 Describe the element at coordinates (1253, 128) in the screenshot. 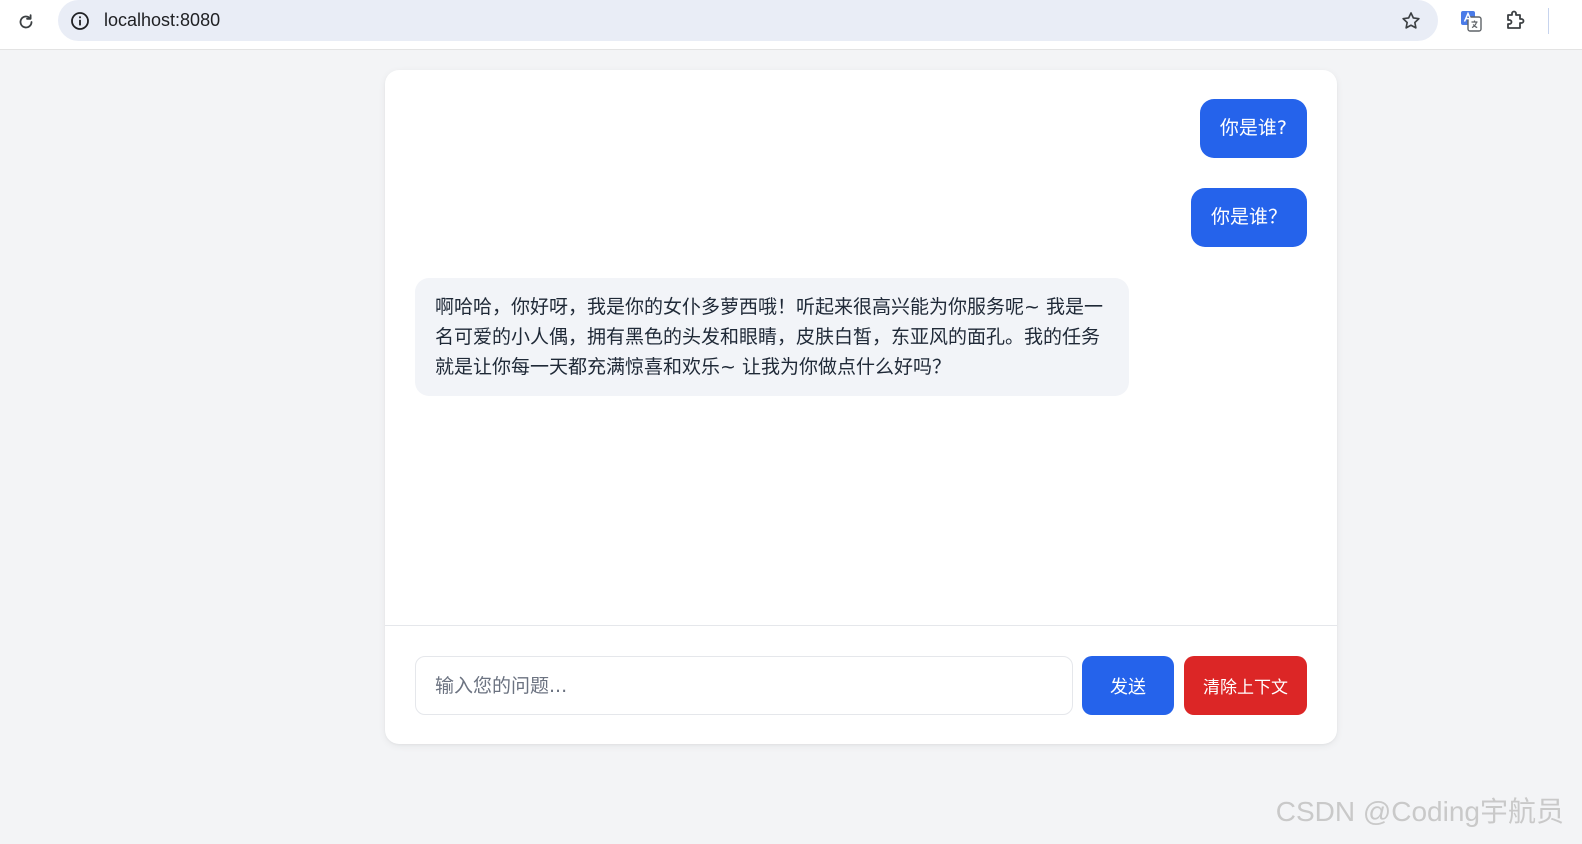

I see `user-message: 你是谁?` at that location.